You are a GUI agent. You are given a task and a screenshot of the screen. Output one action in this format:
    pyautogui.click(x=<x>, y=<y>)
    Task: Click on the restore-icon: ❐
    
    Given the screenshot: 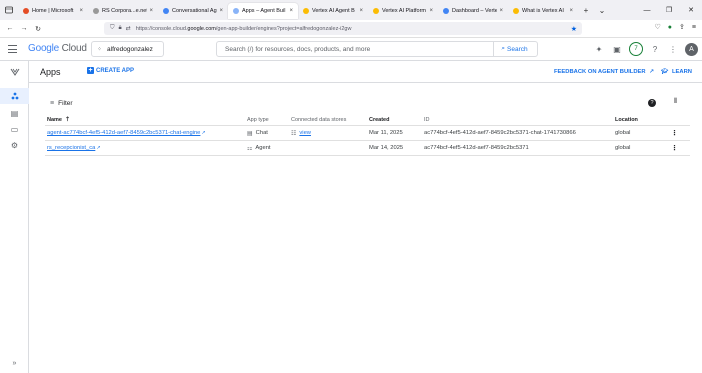 What is the action you would take?
    pyautogui.click(x=669, y=10)
    